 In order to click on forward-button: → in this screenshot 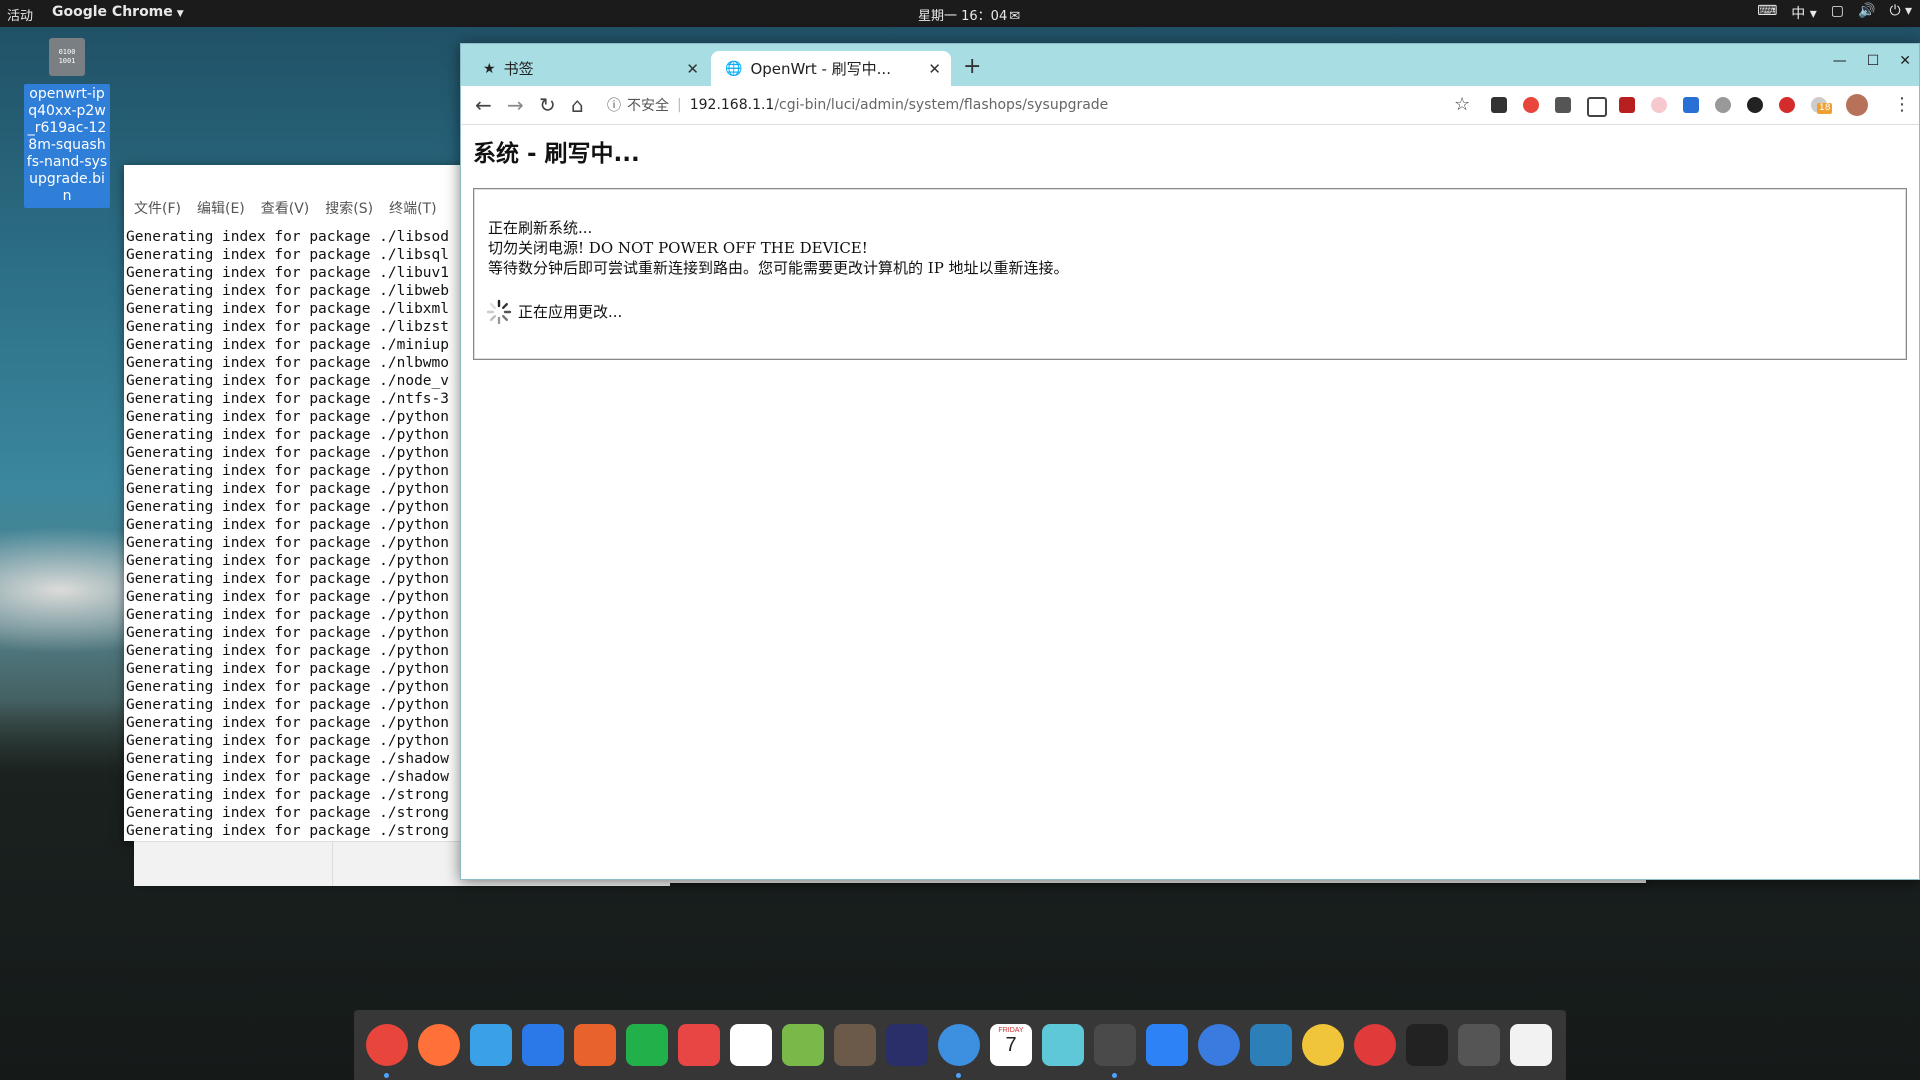, I will do `click(515, 105)`.